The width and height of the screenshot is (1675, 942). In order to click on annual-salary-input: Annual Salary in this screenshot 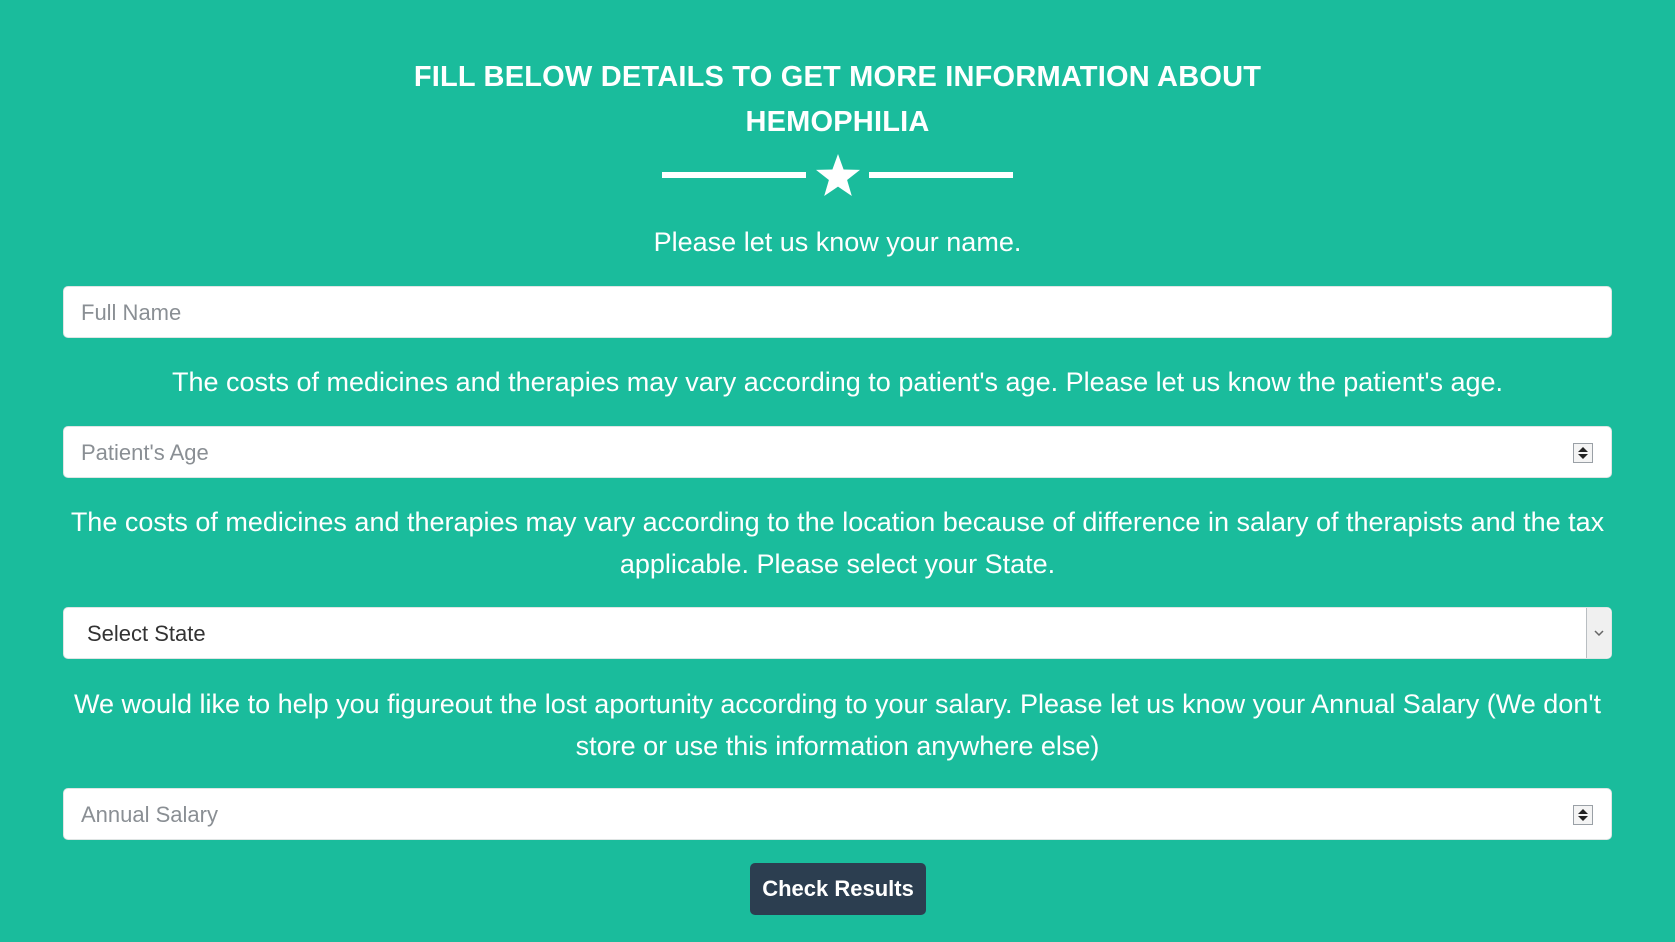, I will do `click(837, 814)`.